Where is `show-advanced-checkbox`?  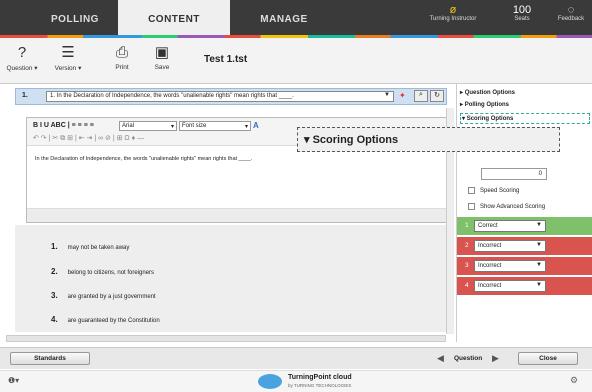
show-advanced-checkbox is located at coordinates (471, 206).